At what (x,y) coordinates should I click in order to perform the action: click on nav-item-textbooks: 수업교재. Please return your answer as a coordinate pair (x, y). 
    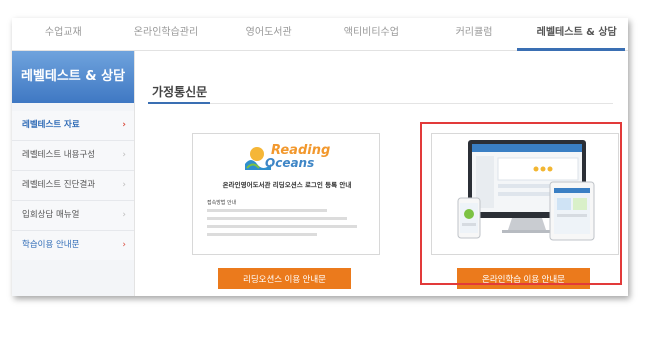
    Looking at the image, I should click on (63, 34).